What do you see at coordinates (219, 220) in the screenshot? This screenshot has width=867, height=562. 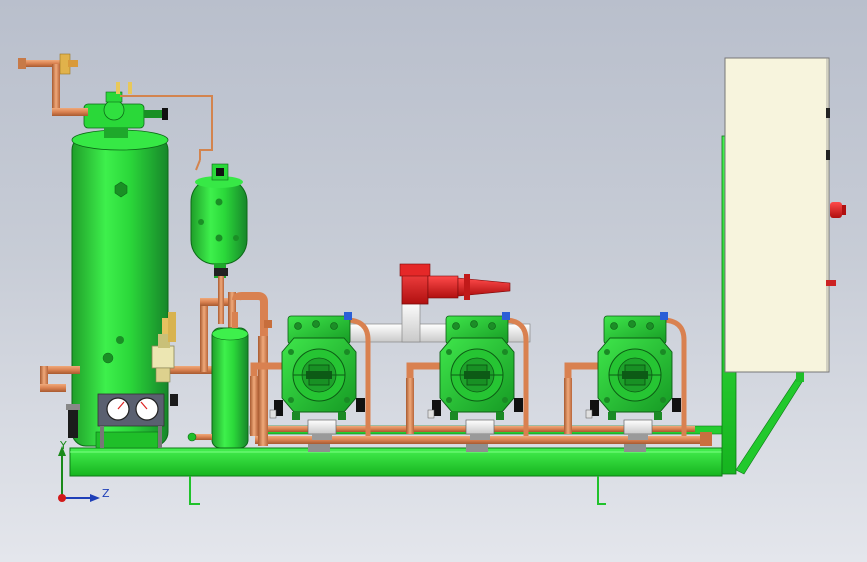 I see `oil-separator` at bounding box center [219, 220].